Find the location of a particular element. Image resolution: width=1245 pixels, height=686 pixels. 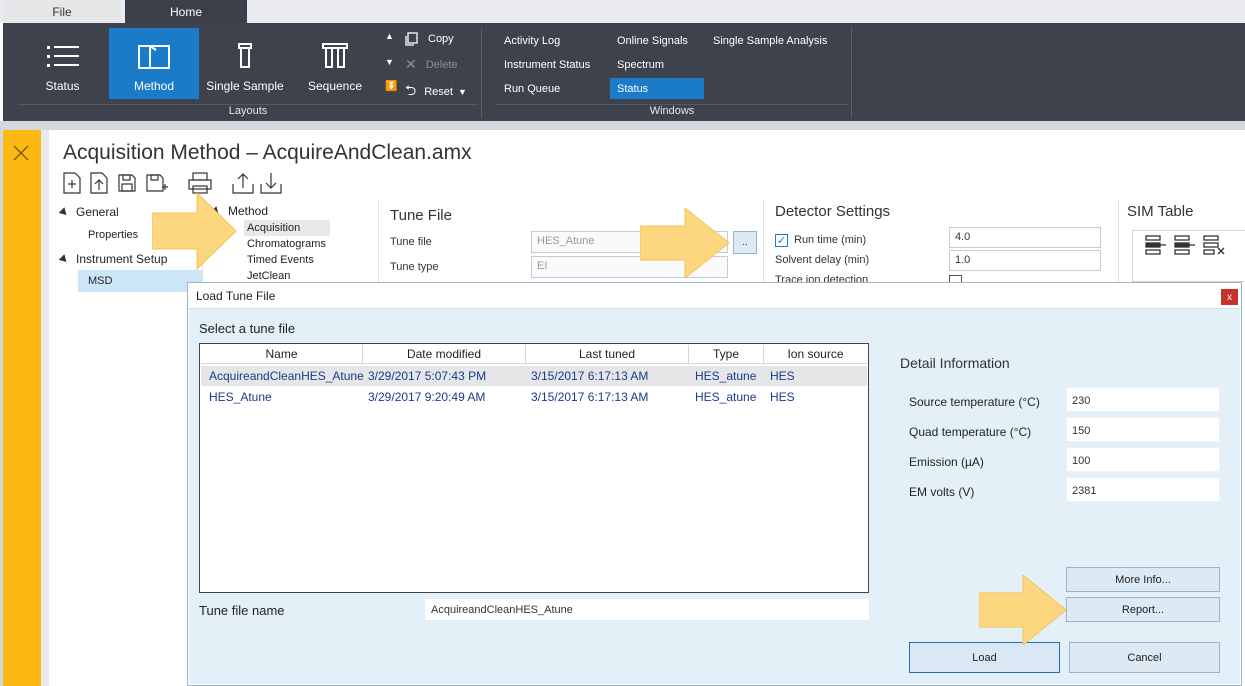

run-time-field: 4.0 is located at coordinates (1025, 237).